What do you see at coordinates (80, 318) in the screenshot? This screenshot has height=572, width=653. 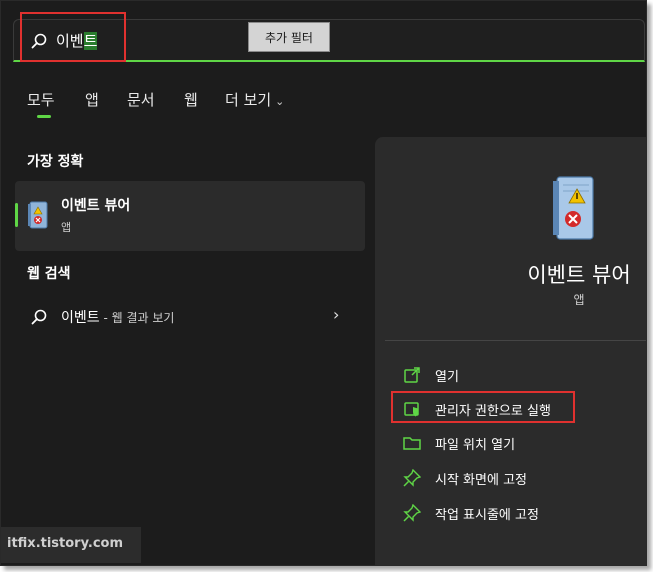 I see `web-search-query: 이벤트` at bounding box center [80, 318].